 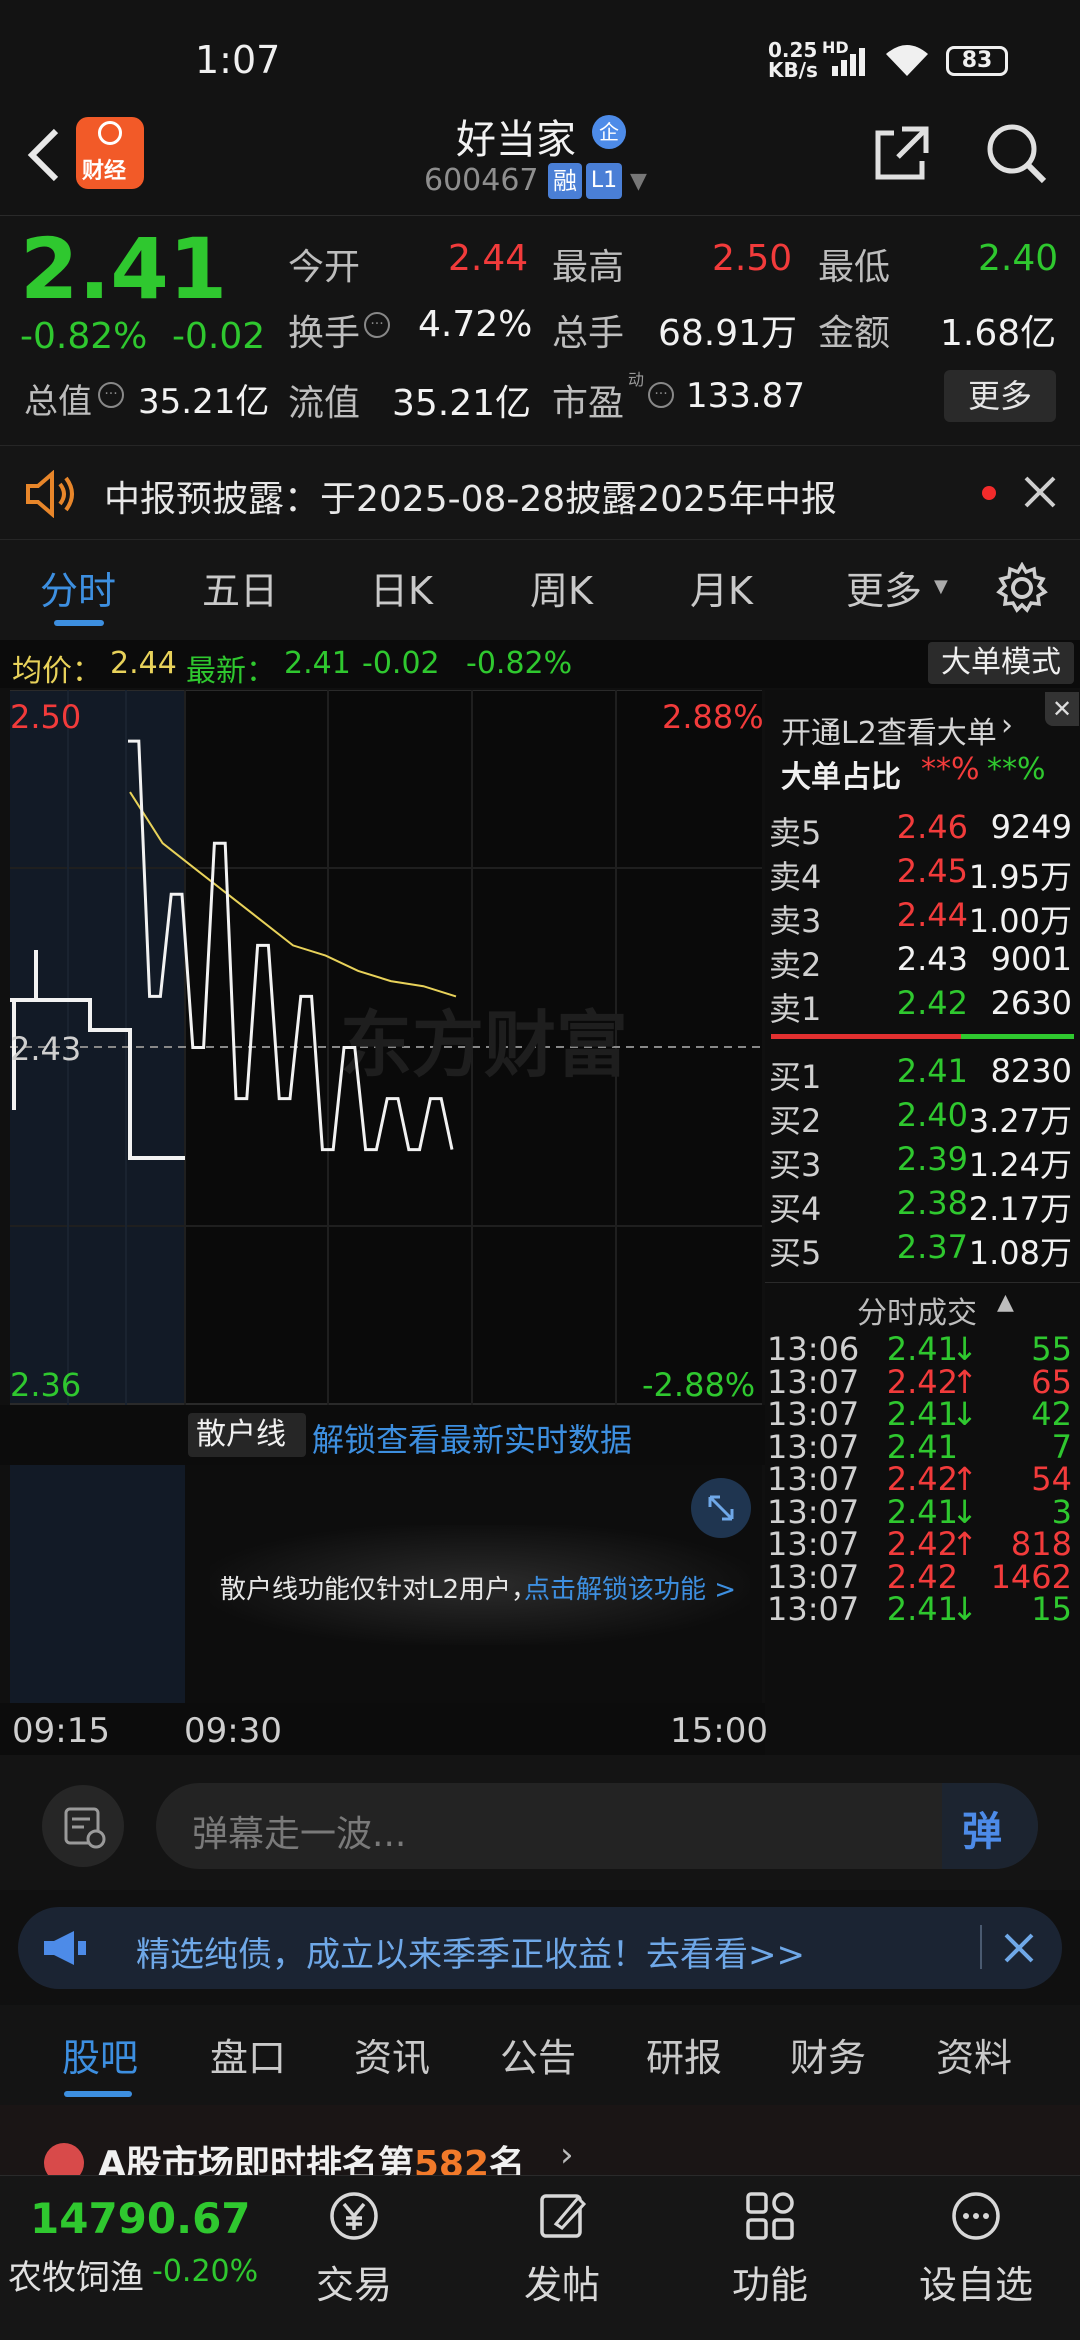 What do you see at coordinates (917, 1310) in the screenshot?
I see `trades-header: 分时成交` at bounding box center [917, 1310].